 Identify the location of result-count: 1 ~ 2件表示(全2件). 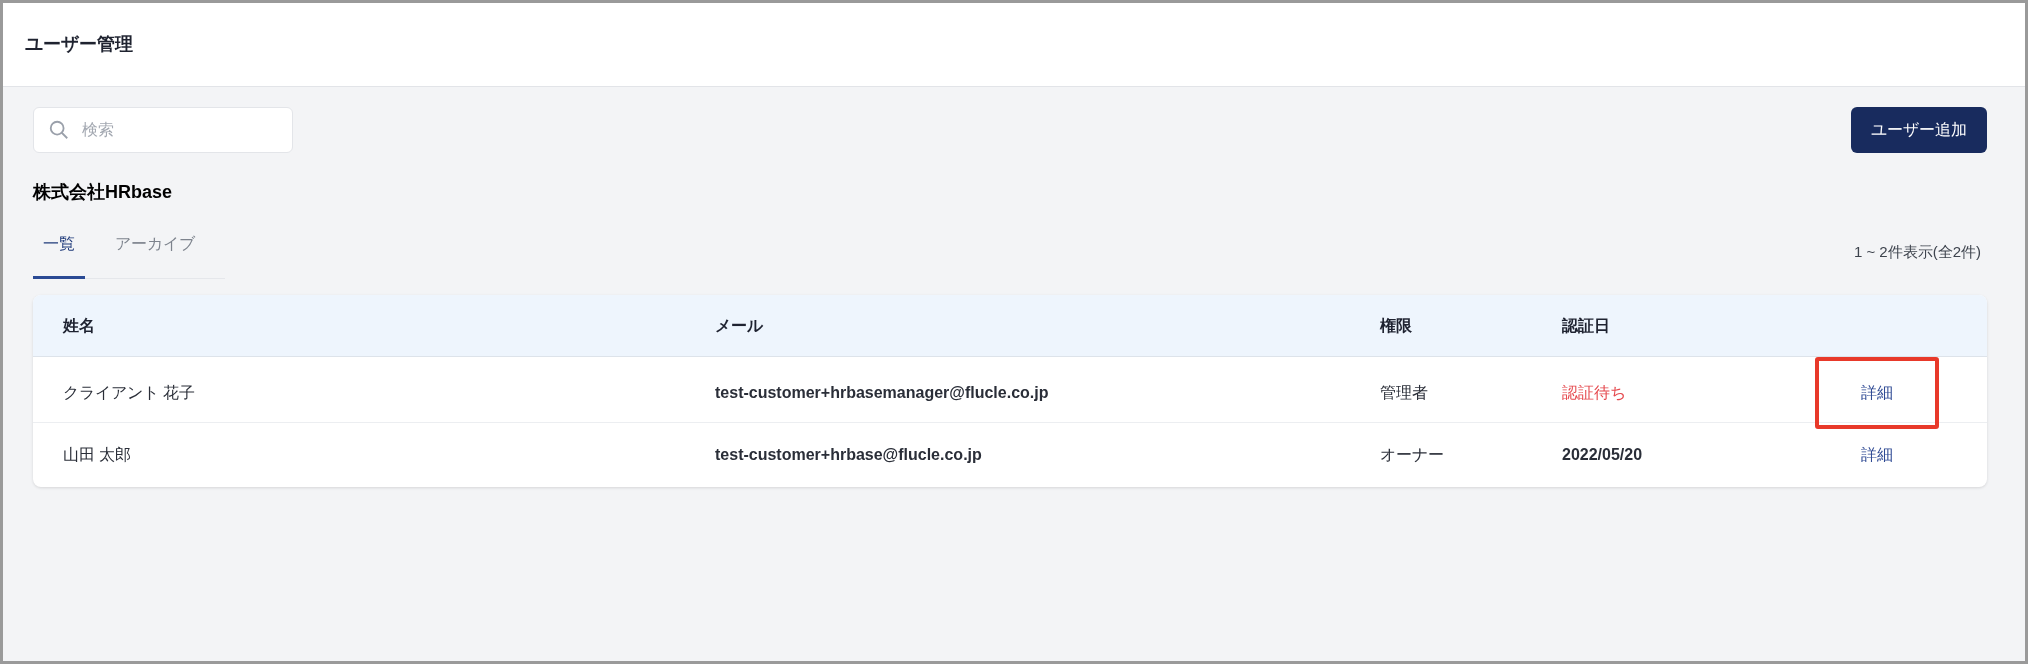
(1917, 251).